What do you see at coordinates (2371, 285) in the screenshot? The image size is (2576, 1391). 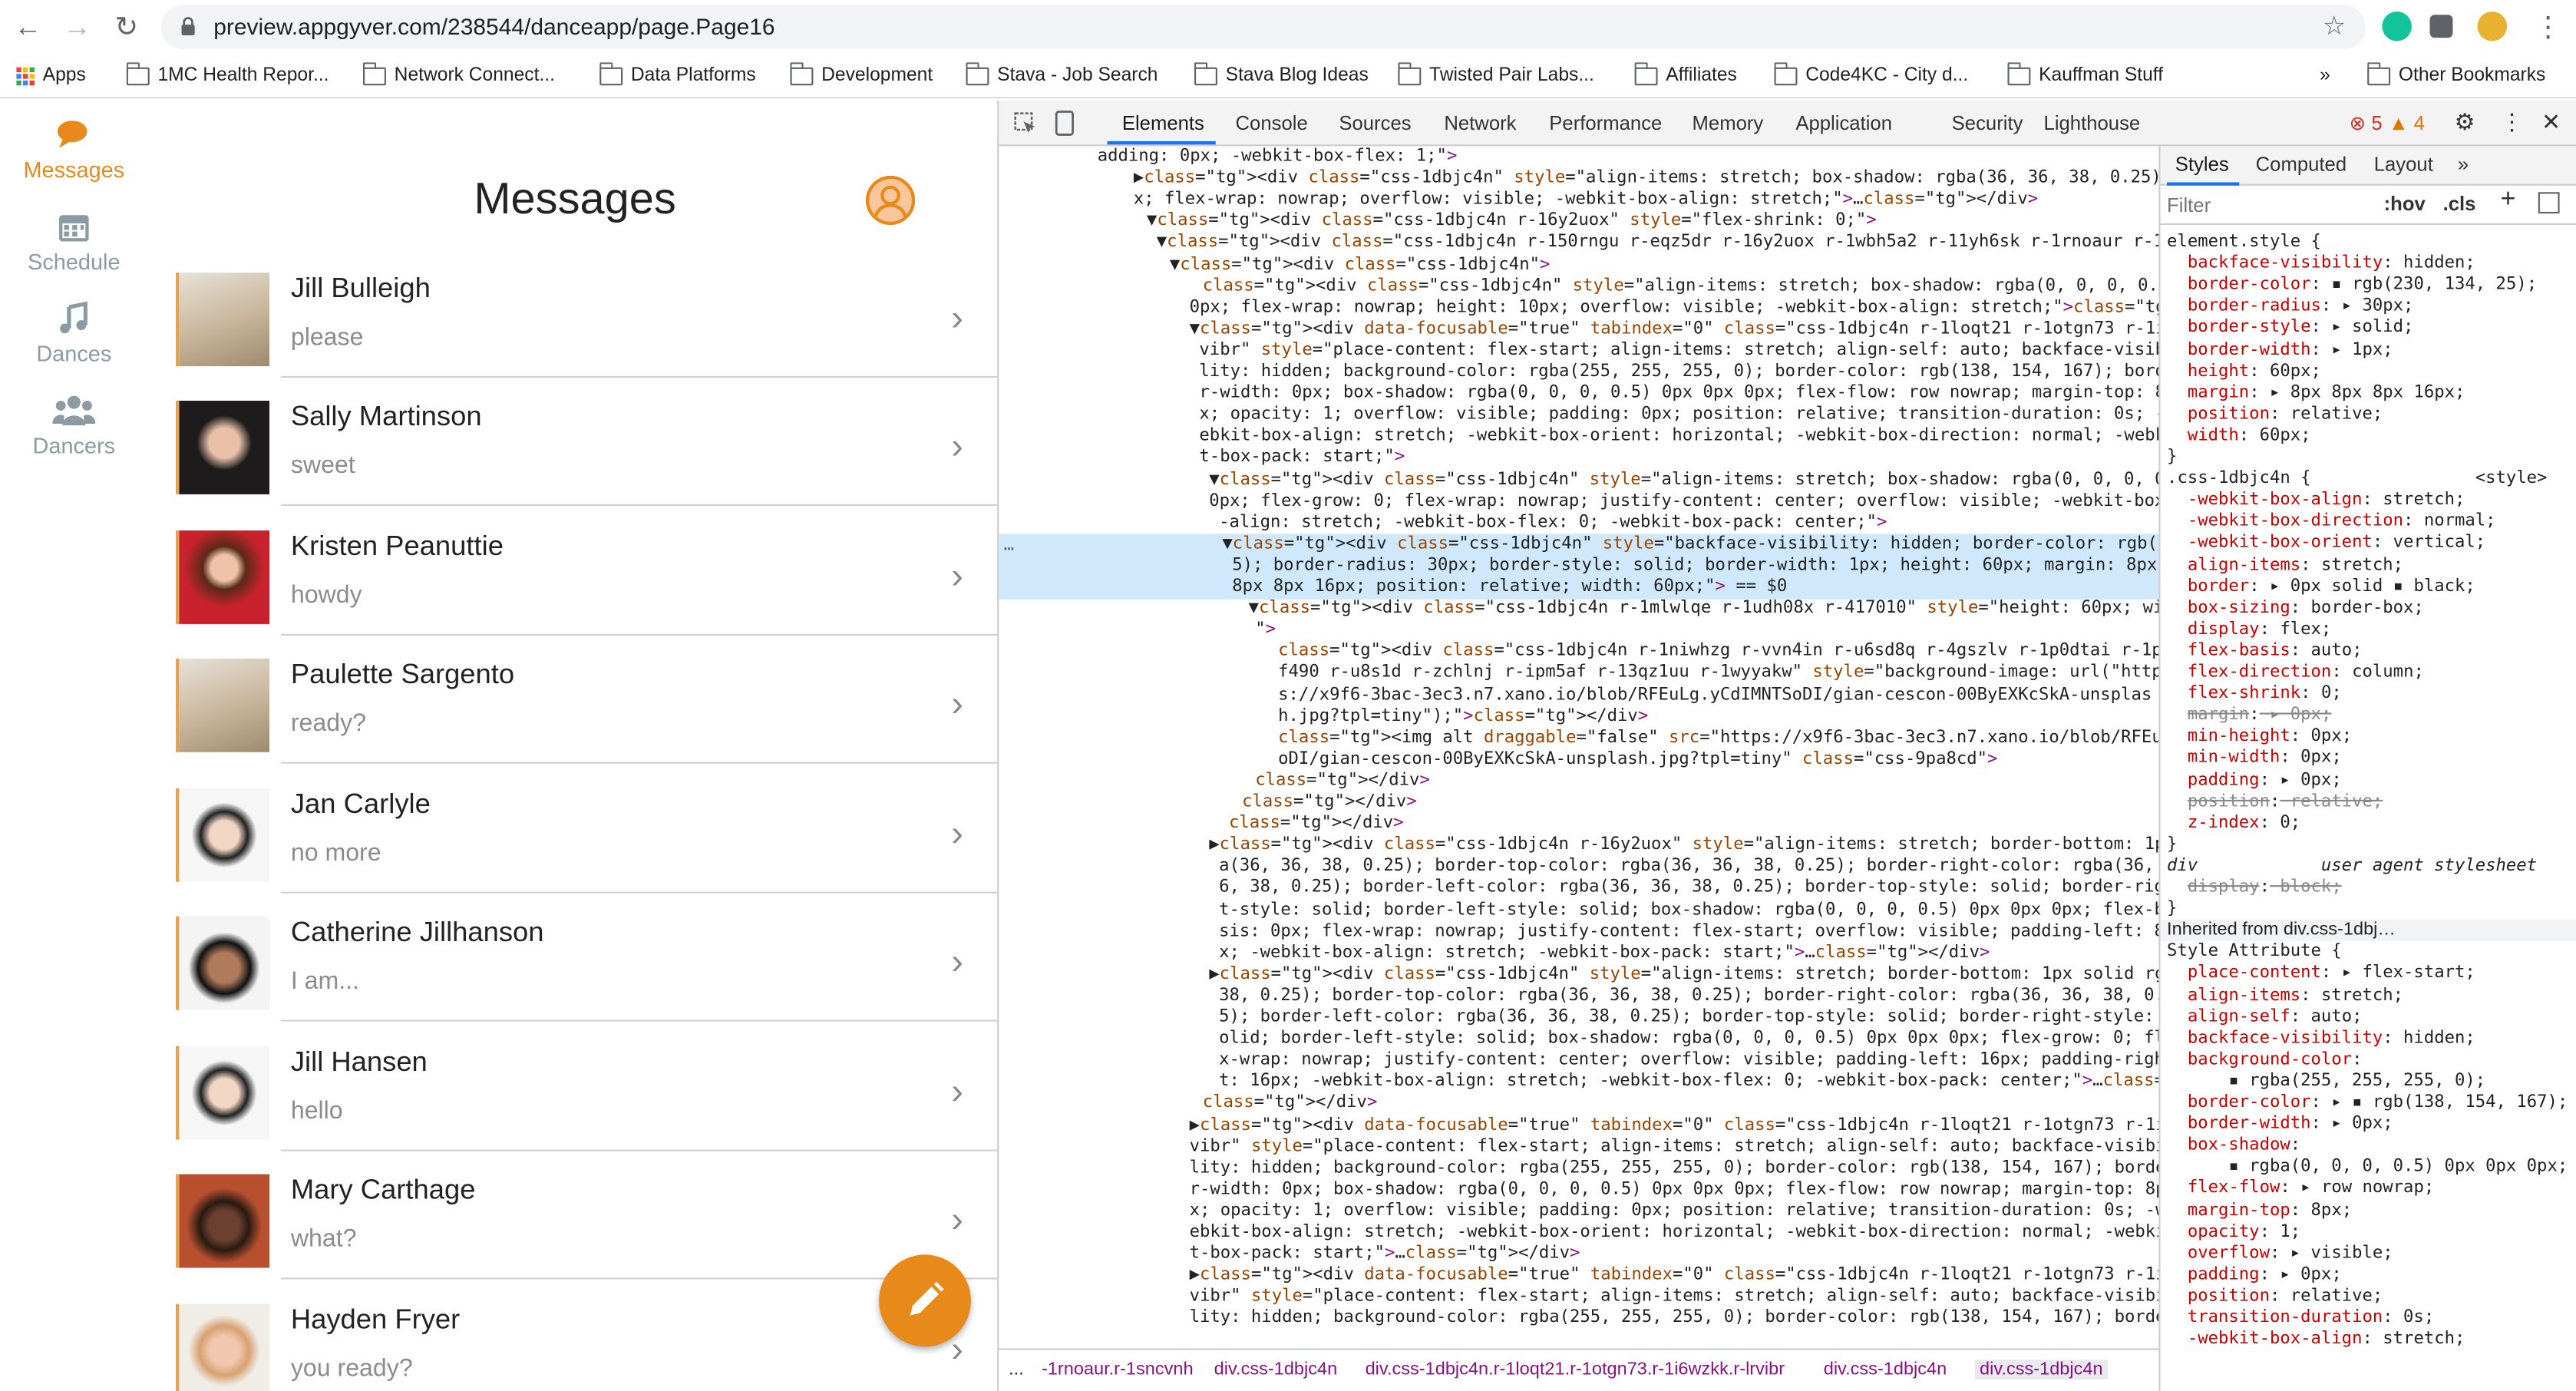 I see `style-line: border-color: ▪ rgb(230, 134, 25);` at bounding box center [2371, 285].